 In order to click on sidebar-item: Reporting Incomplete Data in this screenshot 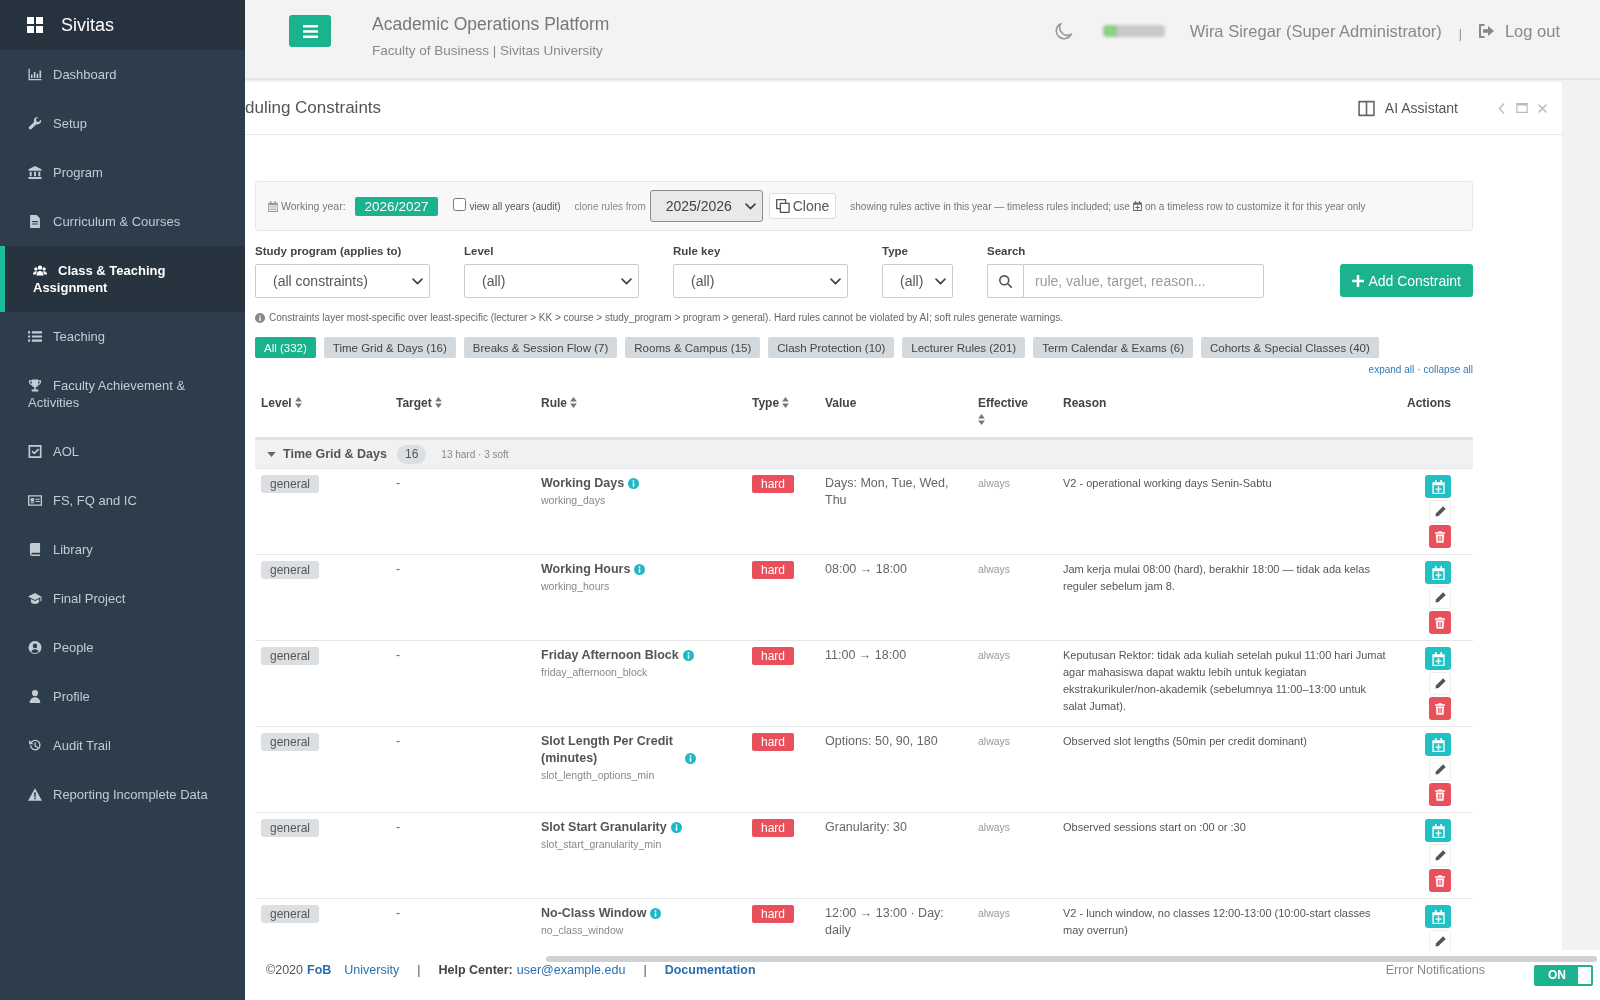, I will do `click(122, 794)`.